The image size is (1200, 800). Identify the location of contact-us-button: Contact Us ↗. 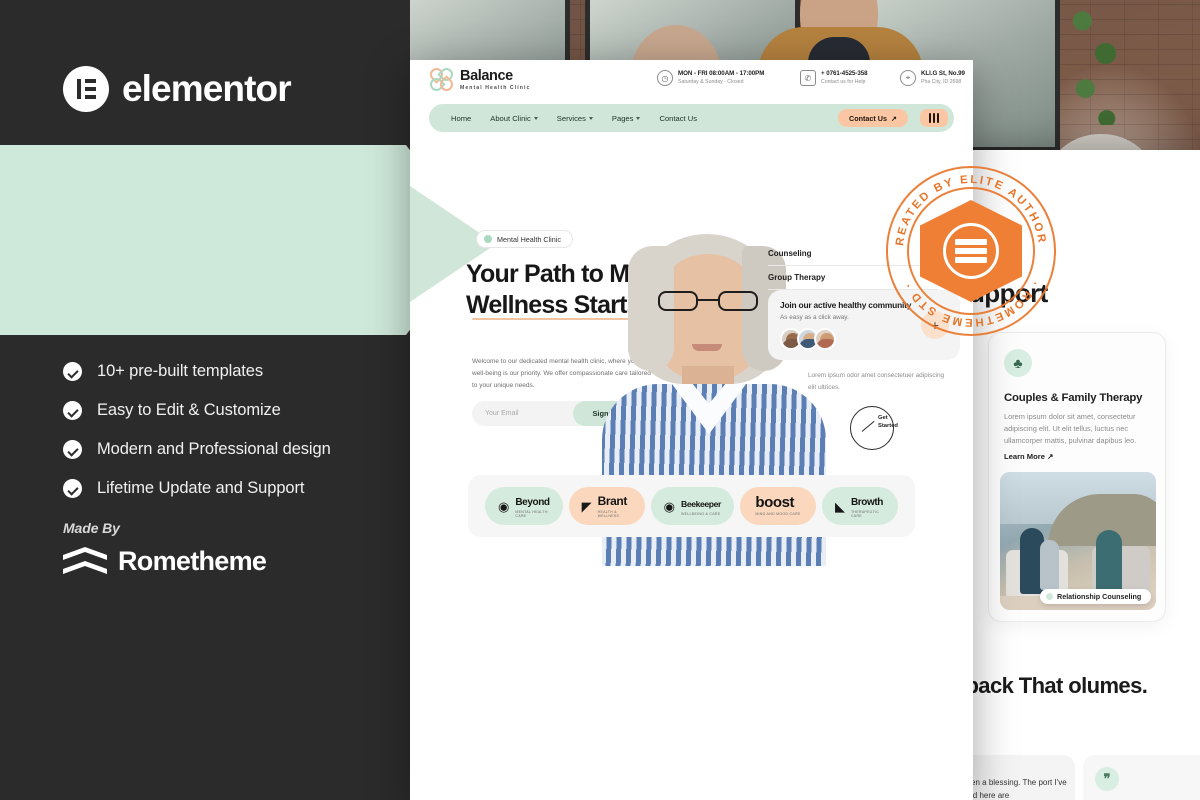
(873, 118).